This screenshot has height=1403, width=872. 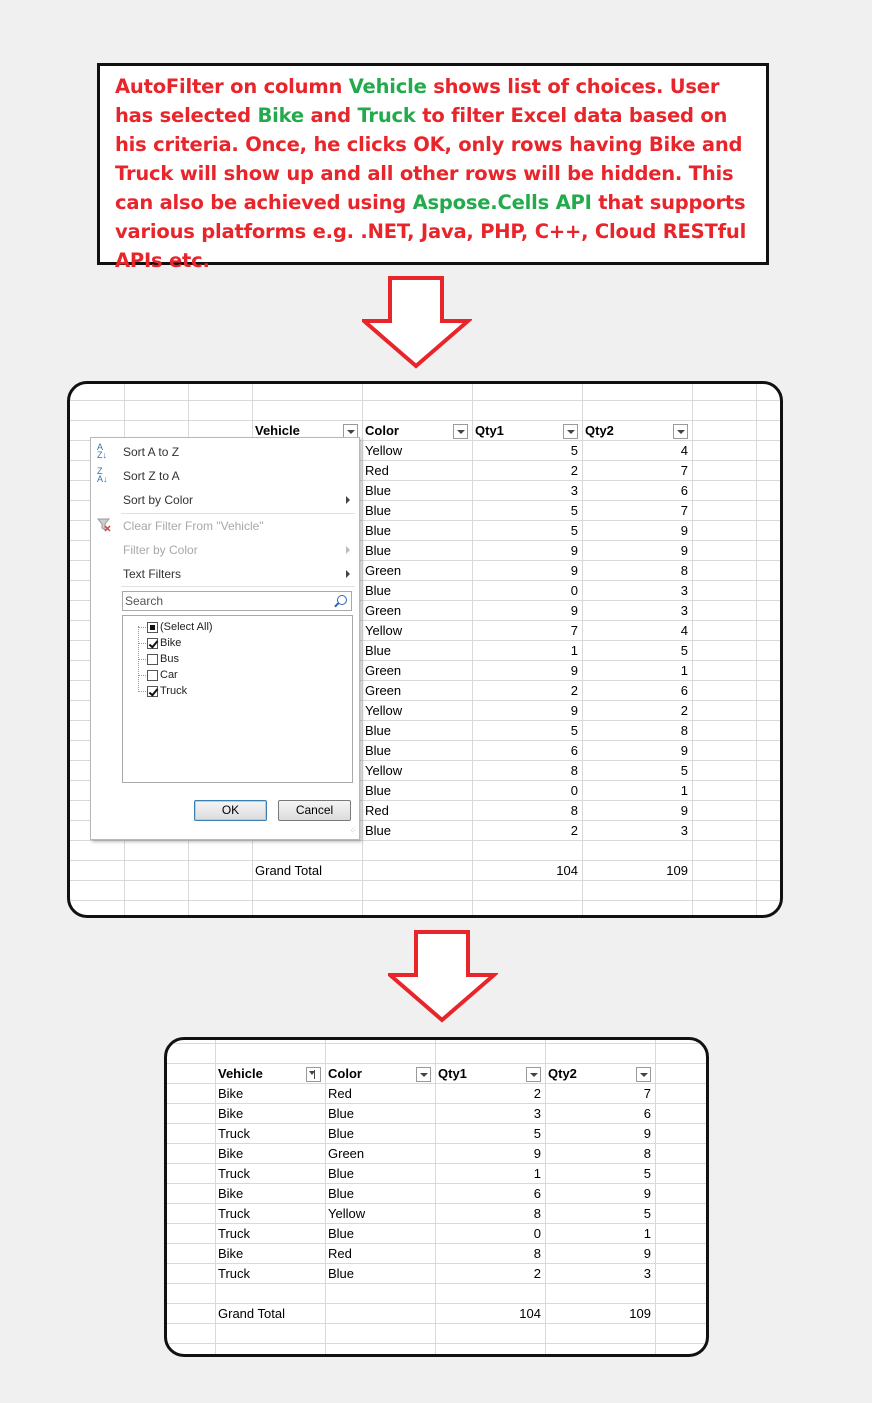 I want to click on filter-values-list: (Select All) Bike Bus Car Truck, so click(x=237, y=699).